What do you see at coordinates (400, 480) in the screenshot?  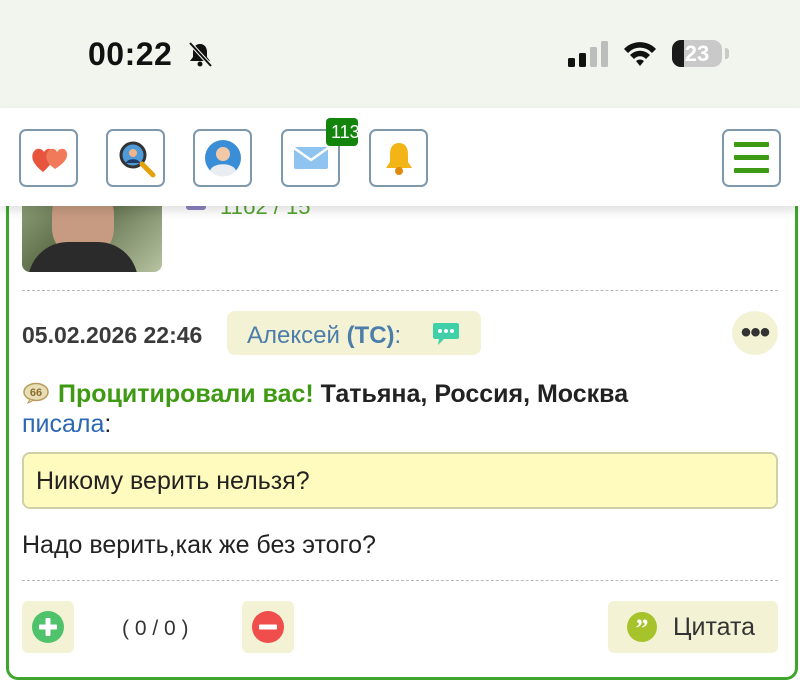 I see `quoted-text-box: Никому верить нельзя?` at bounding box center [400, 480].